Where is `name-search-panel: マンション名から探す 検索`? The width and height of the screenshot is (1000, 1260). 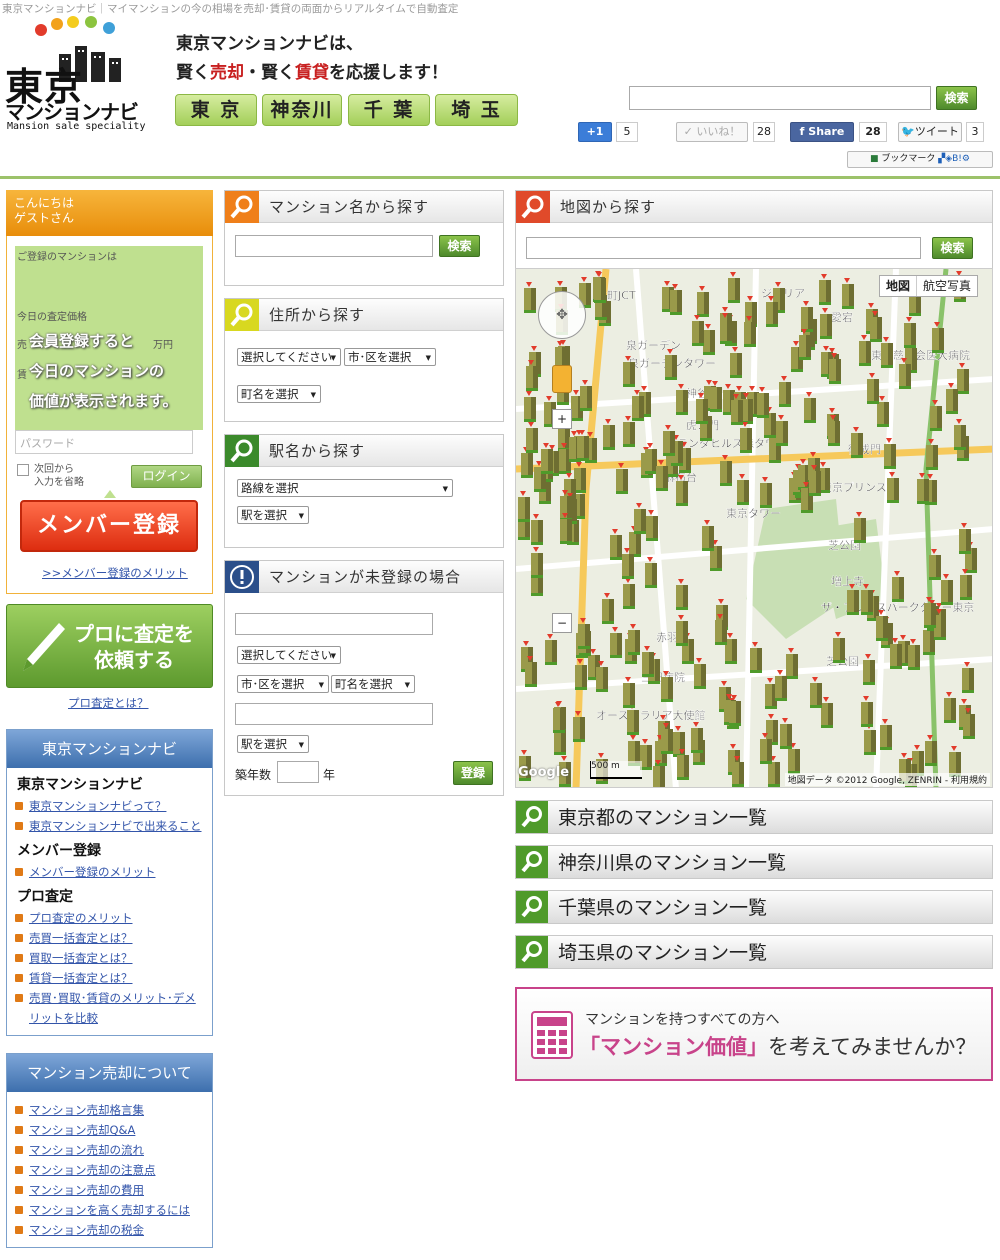
name-search-panel: マンション名から探す 検索 is located at coordinates (364, 238).